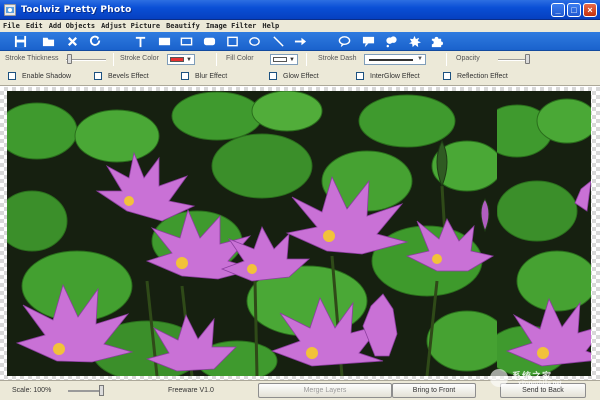 Image resolution: width=600 pixels, height=400 pixels. I want to click on stroke-dash-label: Stroke Dash, so click(337, 58).